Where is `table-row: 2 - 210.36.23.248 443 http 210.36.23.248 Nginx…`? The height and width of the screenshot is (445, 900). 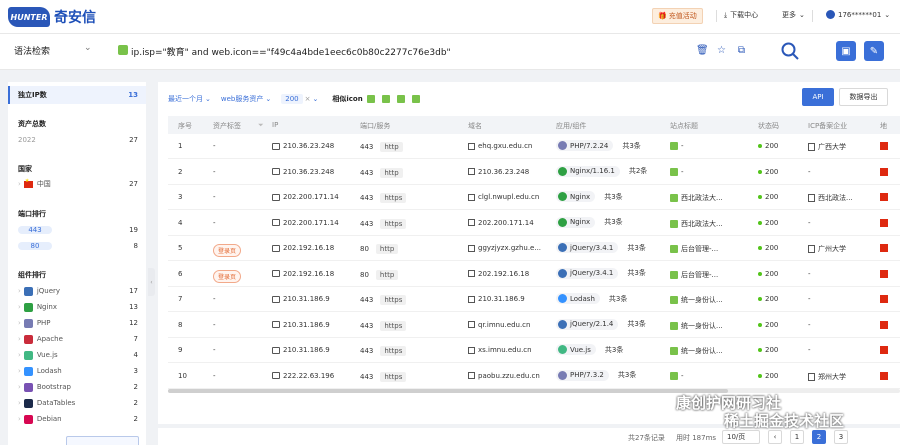 table-row: 2 - 210.36.23.248 443 http 210.36.23.248 Nginx… is located at coordinates (534, 172).